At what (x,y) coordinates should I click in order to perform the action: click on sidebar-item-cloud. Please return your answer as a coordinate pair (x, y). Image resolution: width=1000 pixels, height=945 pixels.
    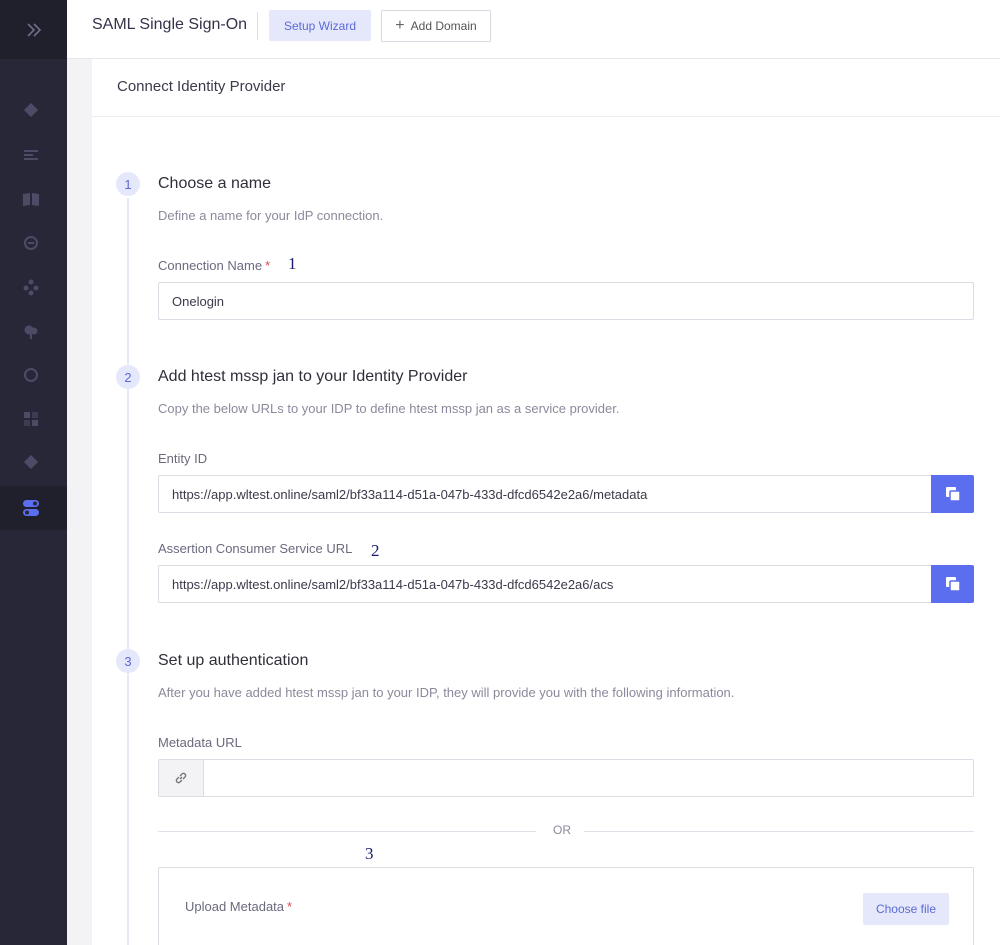
    Looking at the image, I should click on (31, 331).